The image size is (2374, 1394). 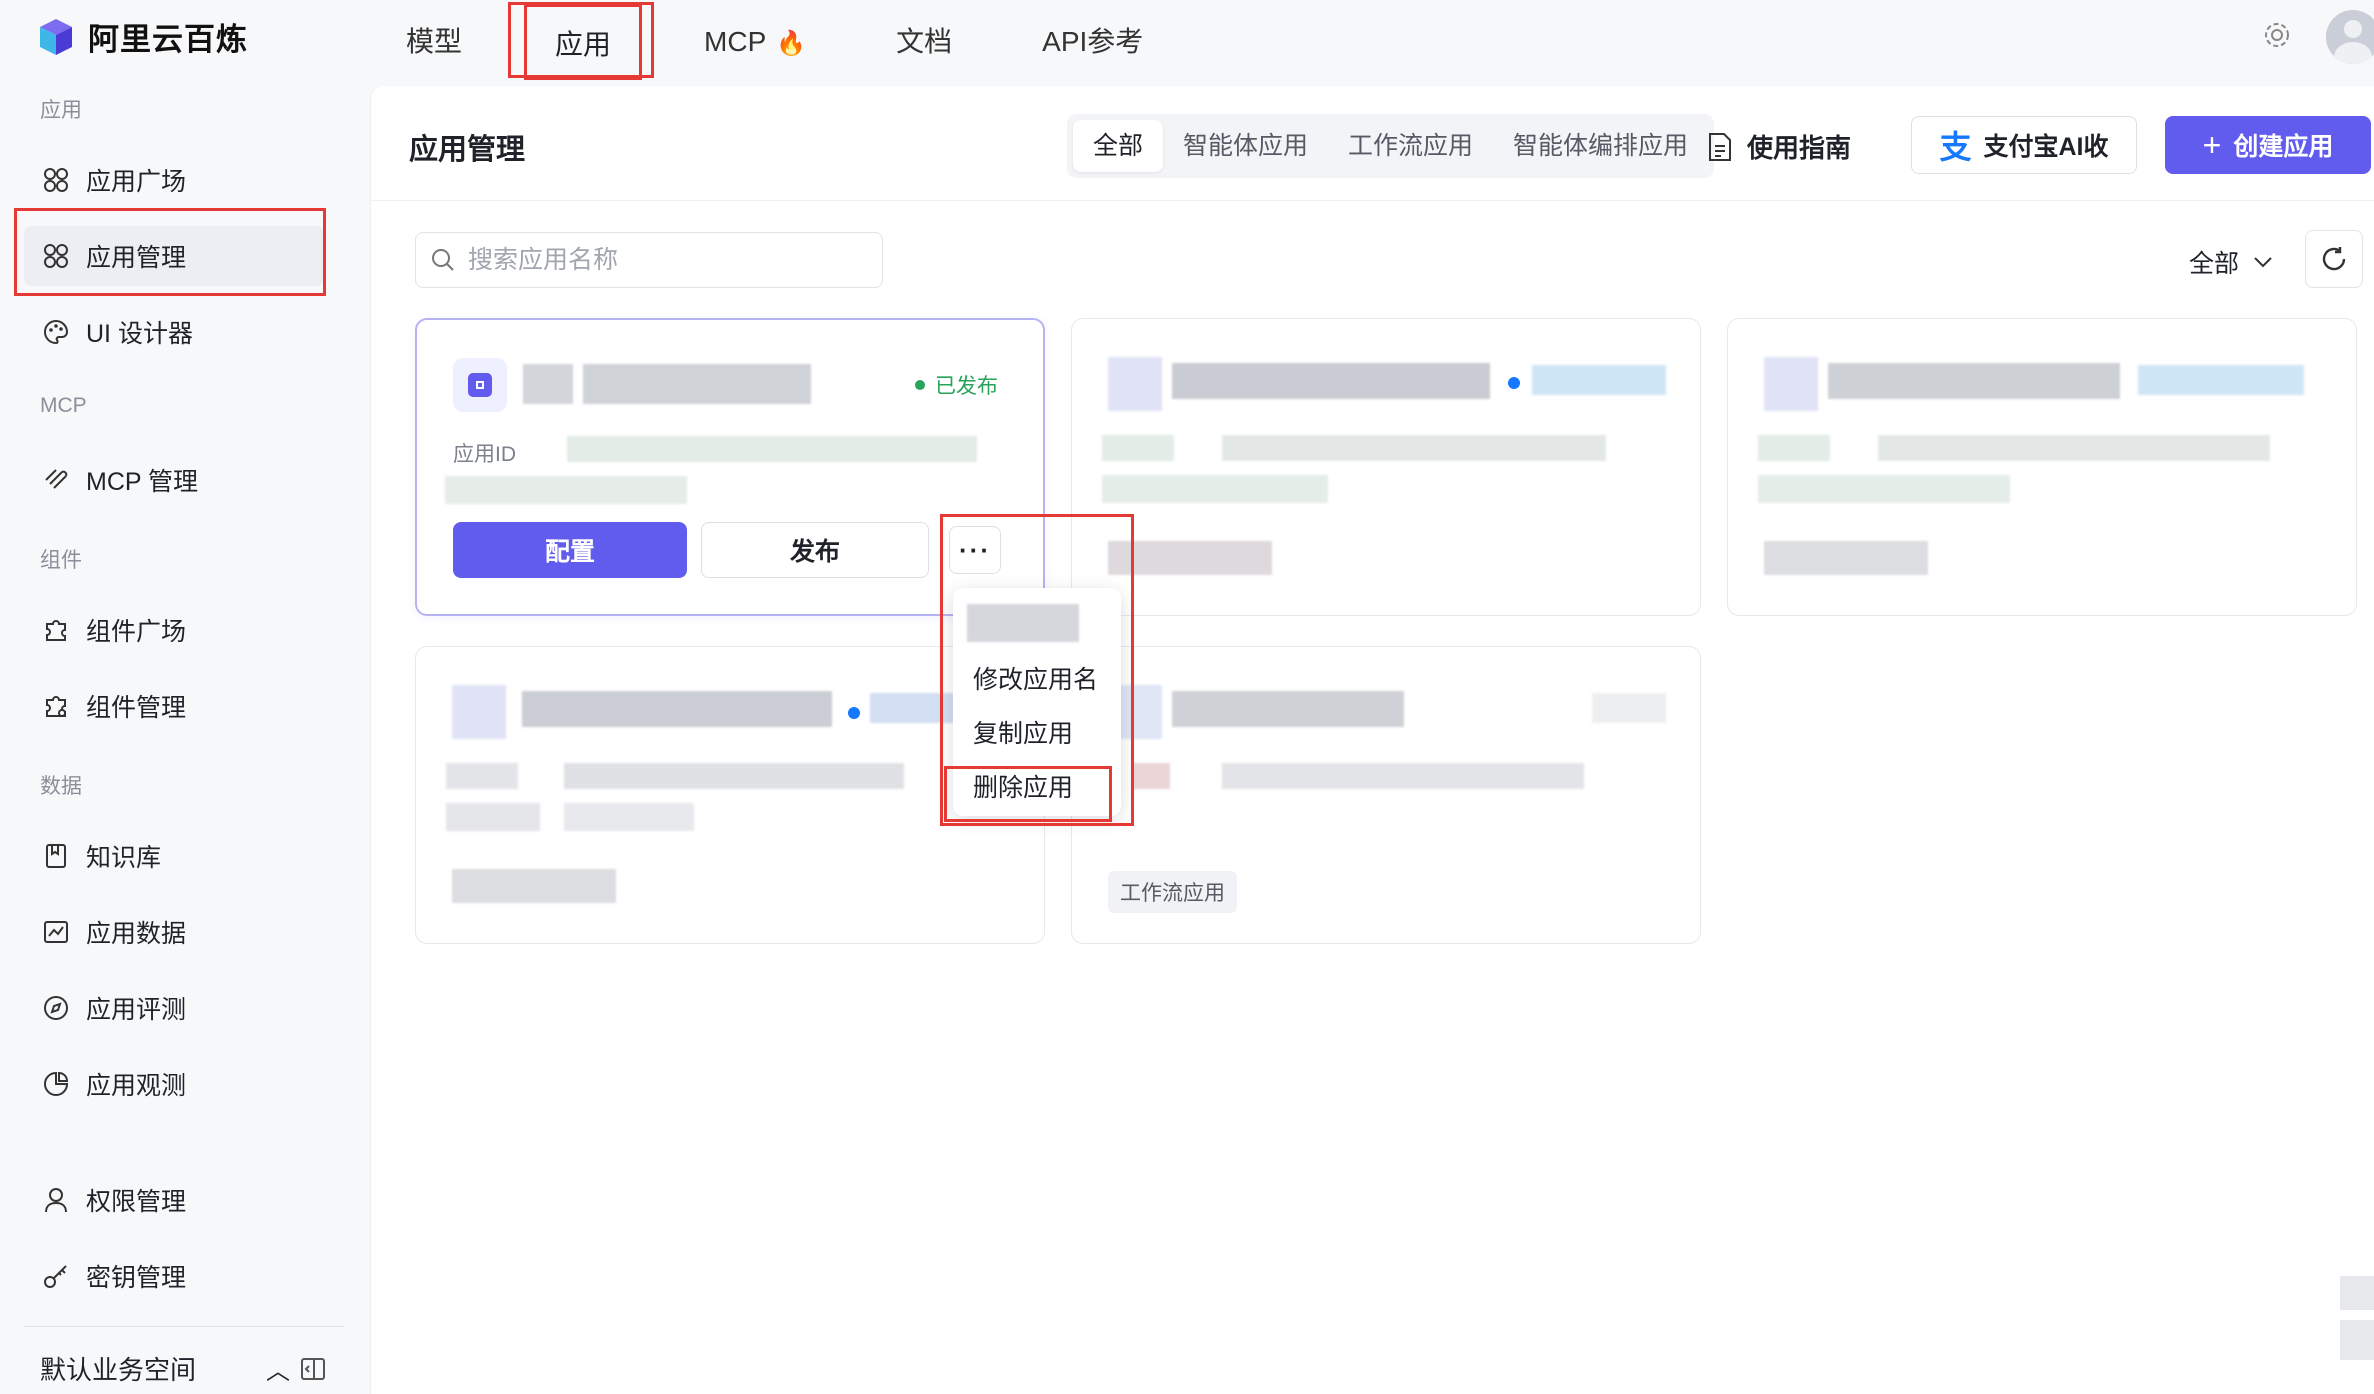 What do you see at coordinates (136, 182) in the screenshot?
I see `sidebar-item-label: 应用广场` at bounding box center [136, 182].